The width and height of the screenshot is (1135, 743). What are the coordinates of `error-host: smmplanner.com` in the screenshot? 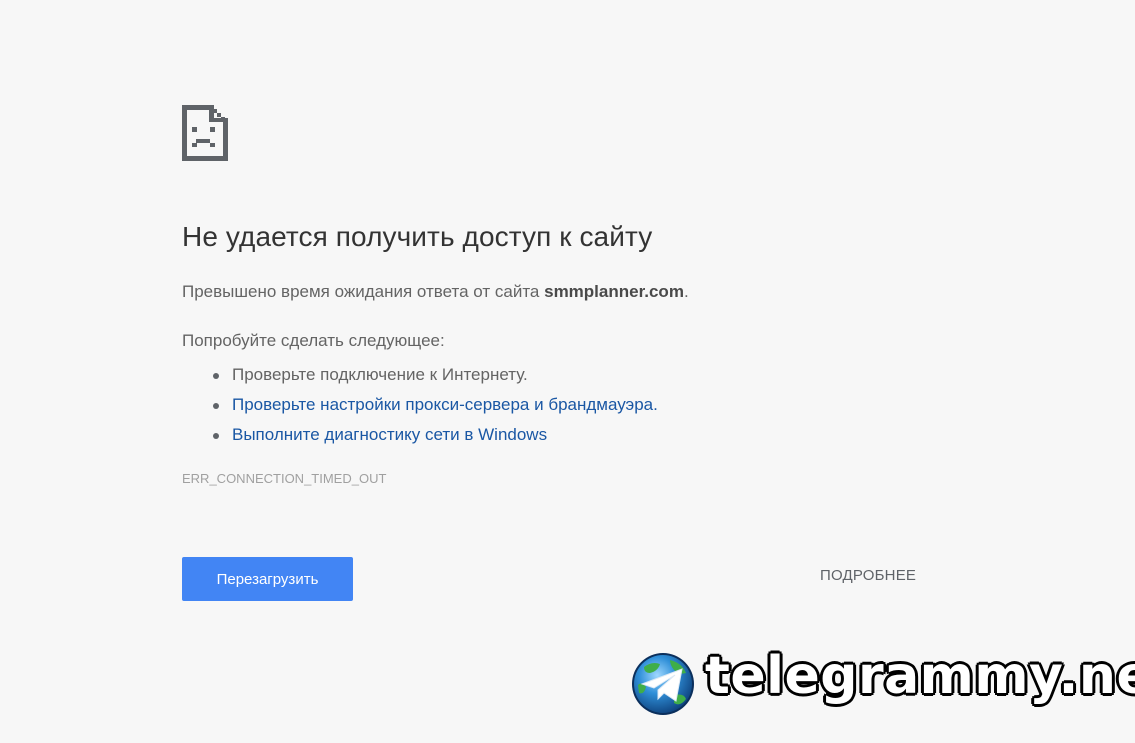 It's located at (614, 291).